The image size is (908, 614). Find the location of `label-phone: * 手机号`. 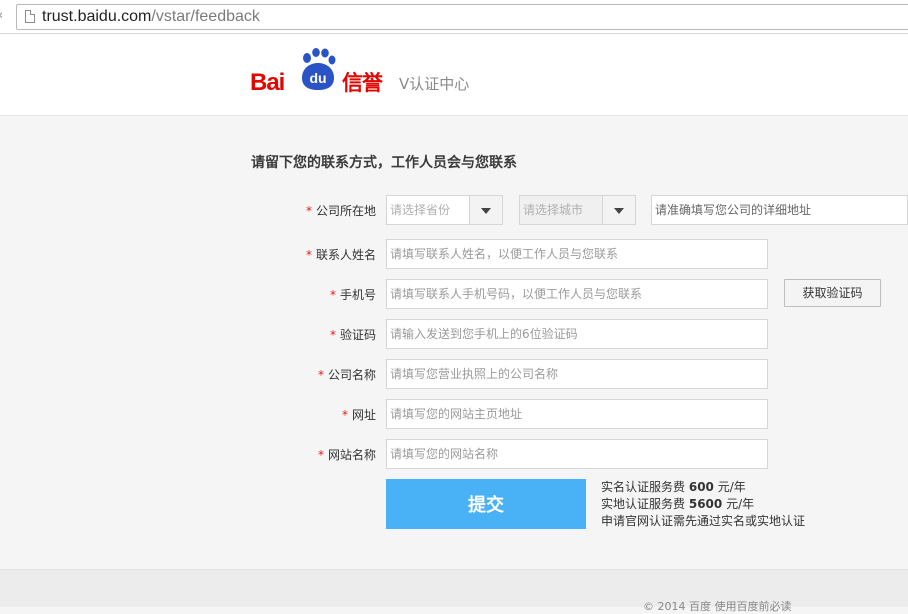

label-phone: * 手机号 is located at coordinates (353, 294).